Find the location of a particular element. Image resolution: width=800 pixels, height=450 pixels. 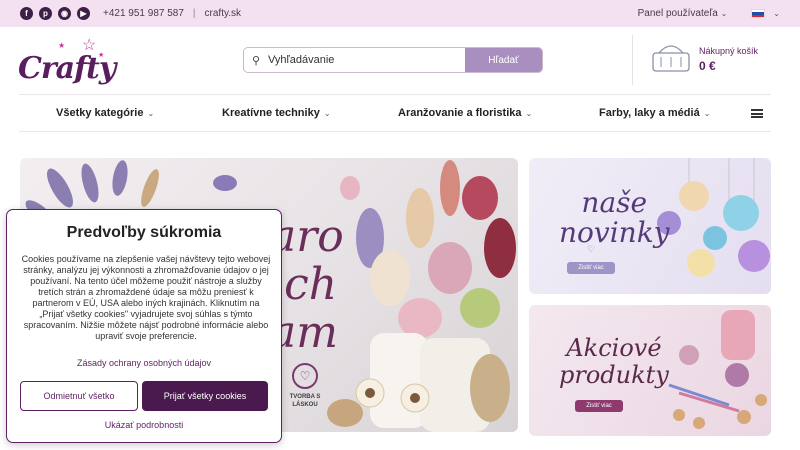

cart-label: Nákupný košík is located at coordinates (728, 51).